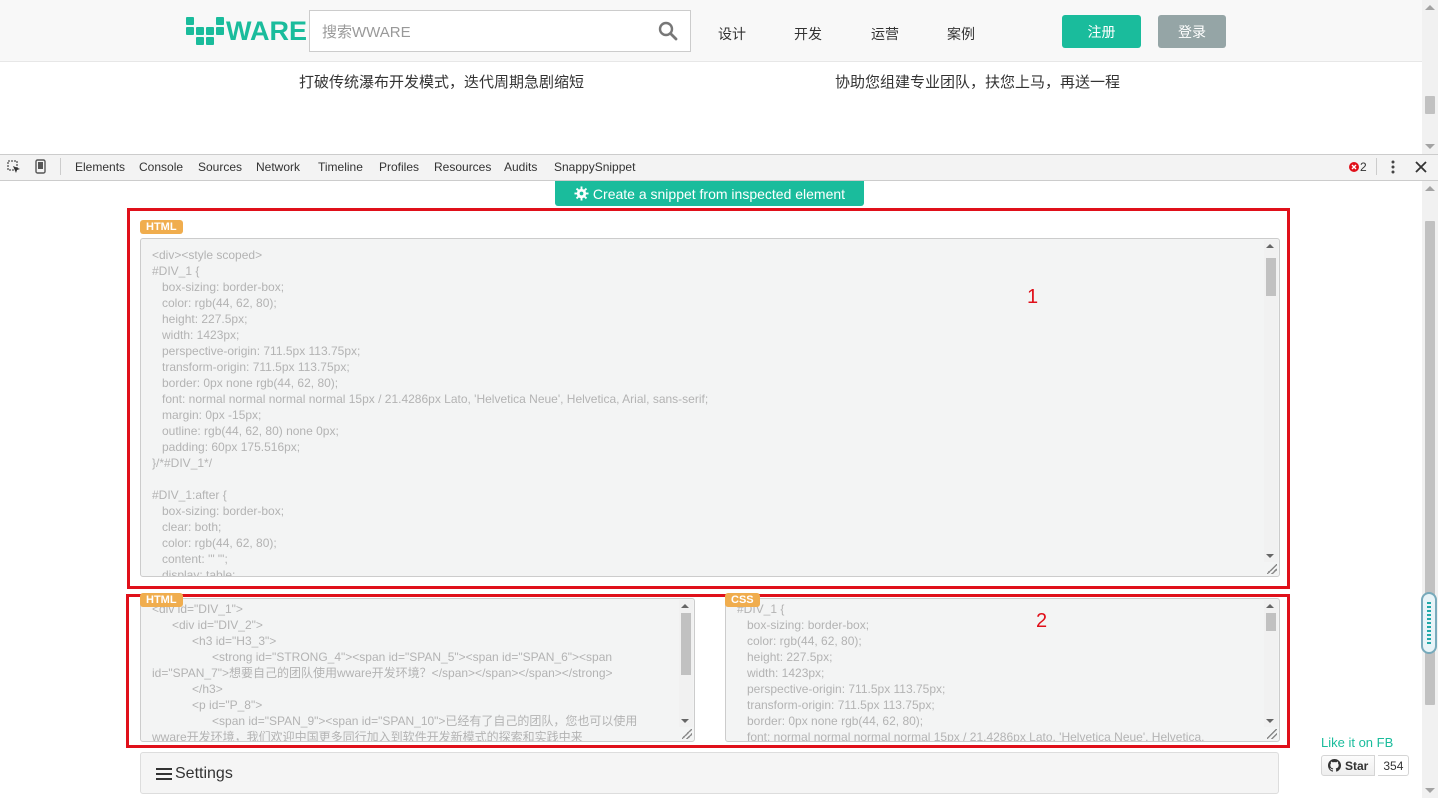  What do you see at coordinates (278, 167) in the screenshot?
I see `tab-network: Network` at bounding box center [278, 167].